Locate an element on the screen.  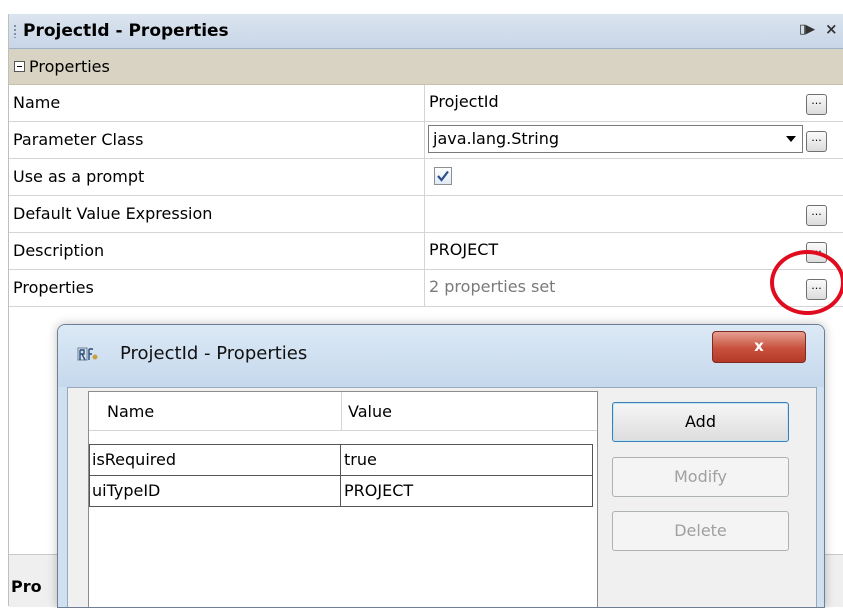
delete-button: Delete is located at coordinates (700, 531).